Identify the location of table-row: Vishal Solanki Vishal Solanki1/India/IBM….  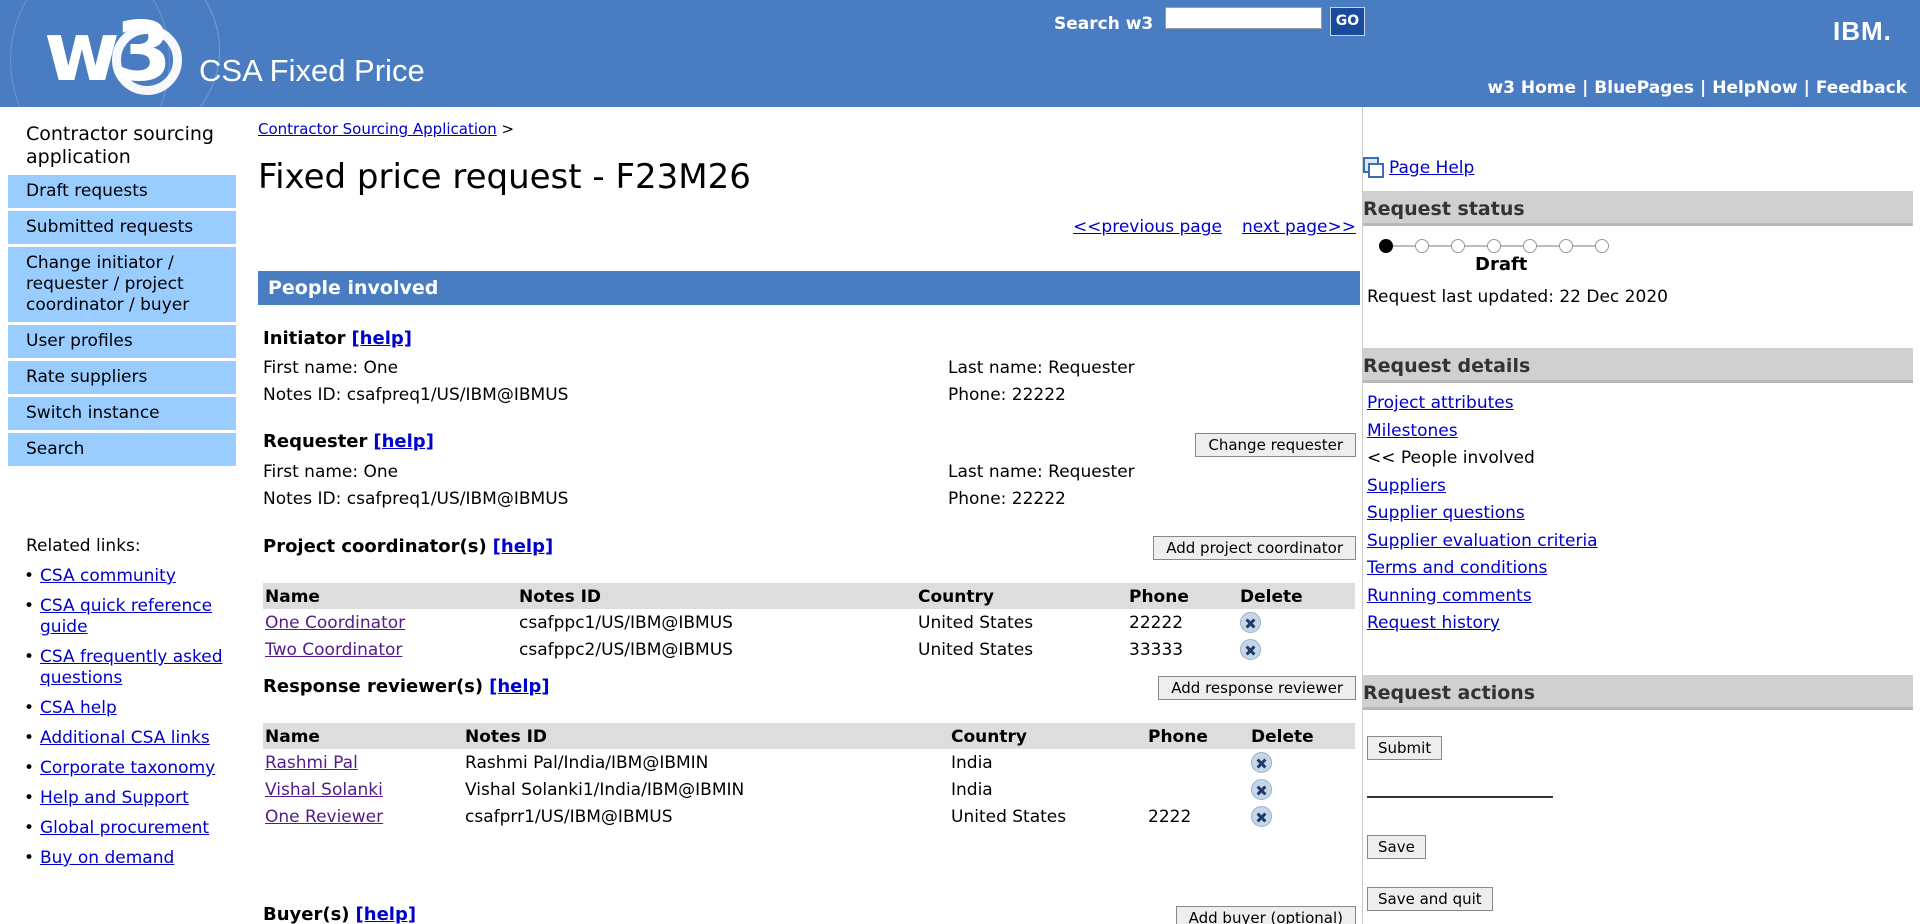
(809, 789).